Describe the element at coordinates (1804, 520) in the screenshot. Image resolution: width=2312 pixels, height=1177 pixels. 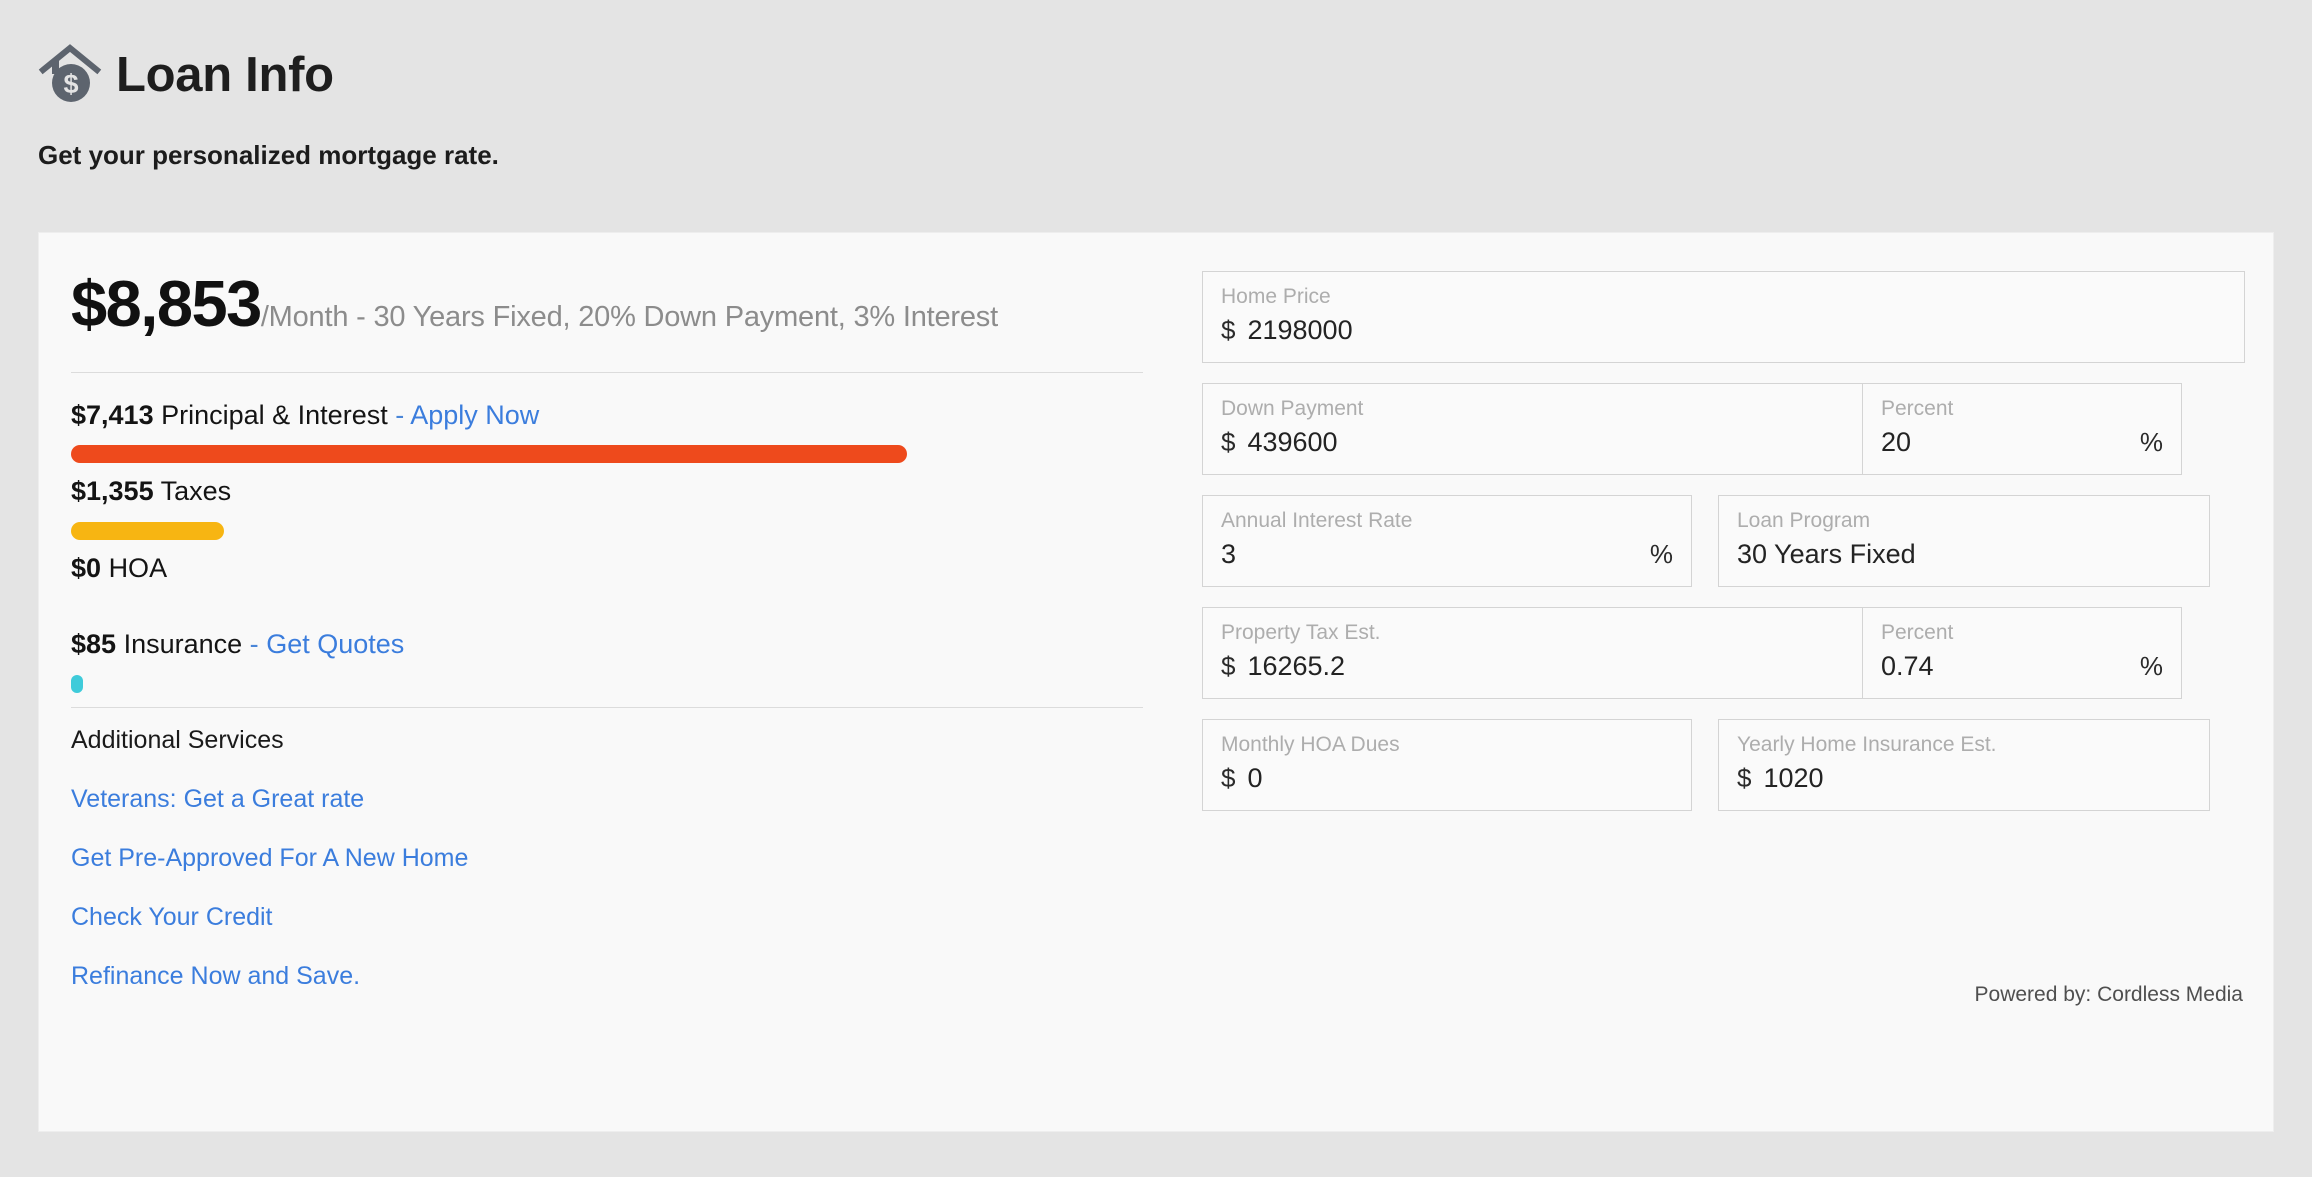
I see `loan-program-label: Loan Program` at that location.